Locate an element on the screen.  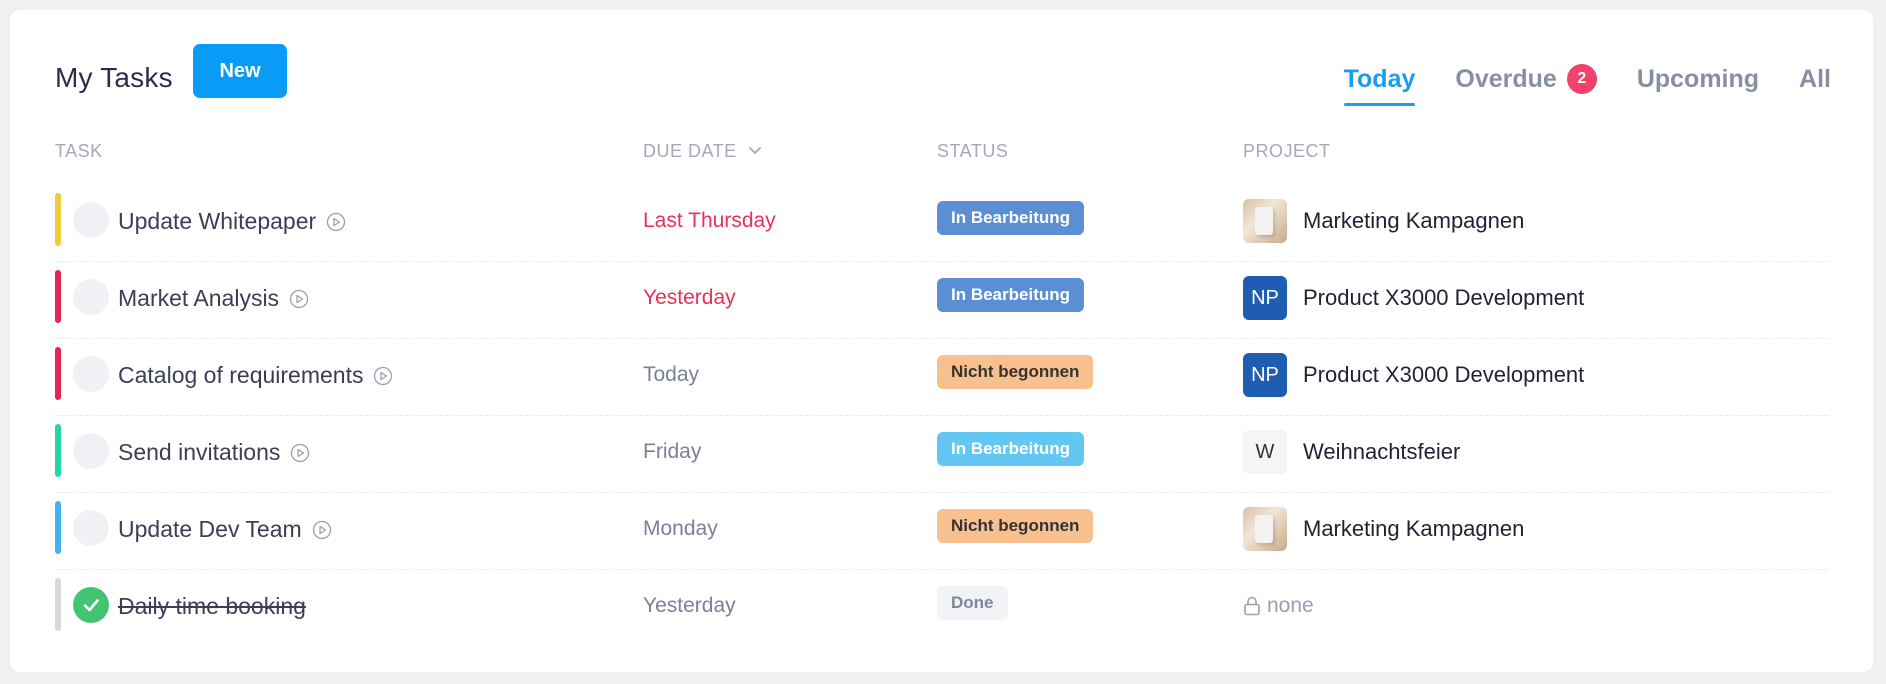
due-date: Today is located at coordinates (671, 374).